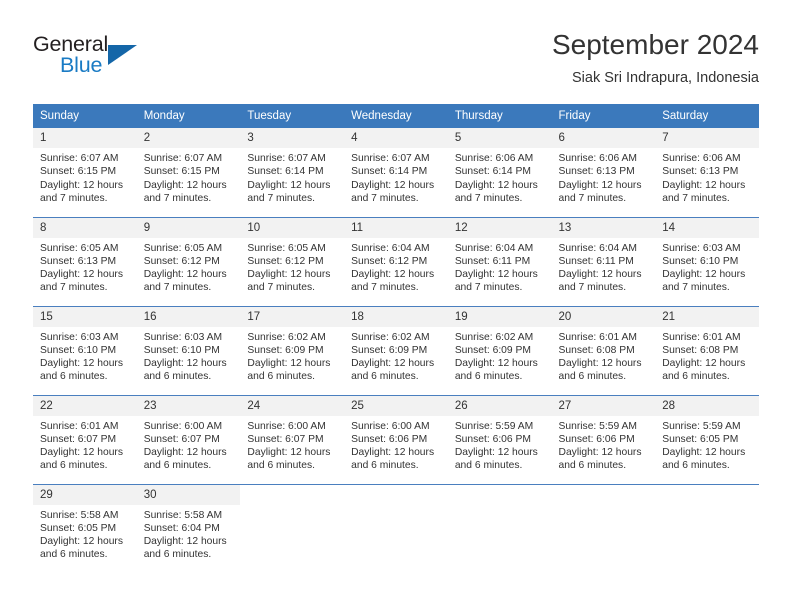 This screenshot has height=612, width=792. Describe the element at coordinates (655, 44) in the screenshot. I see `page-title: September 2024` at that location.